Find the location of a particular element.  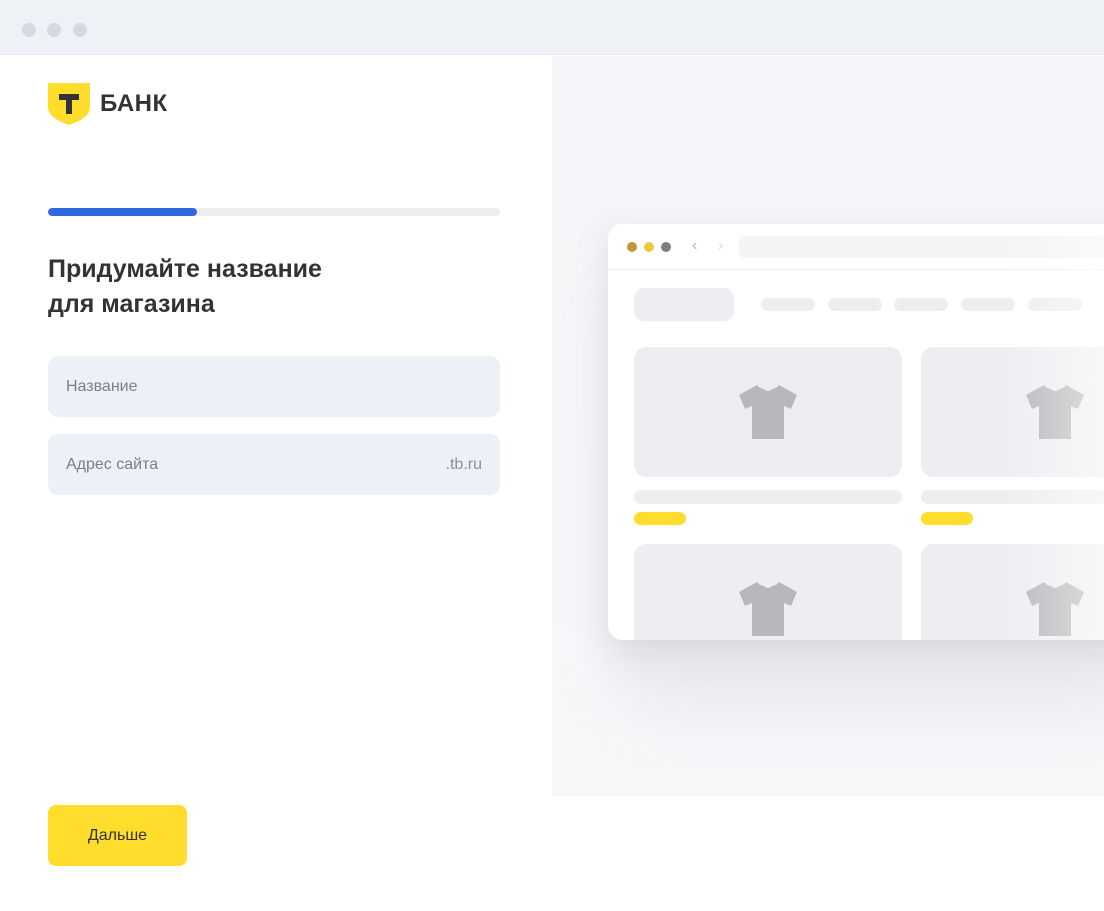

preview-logo-placeholder is located at coordinates (684, 304).